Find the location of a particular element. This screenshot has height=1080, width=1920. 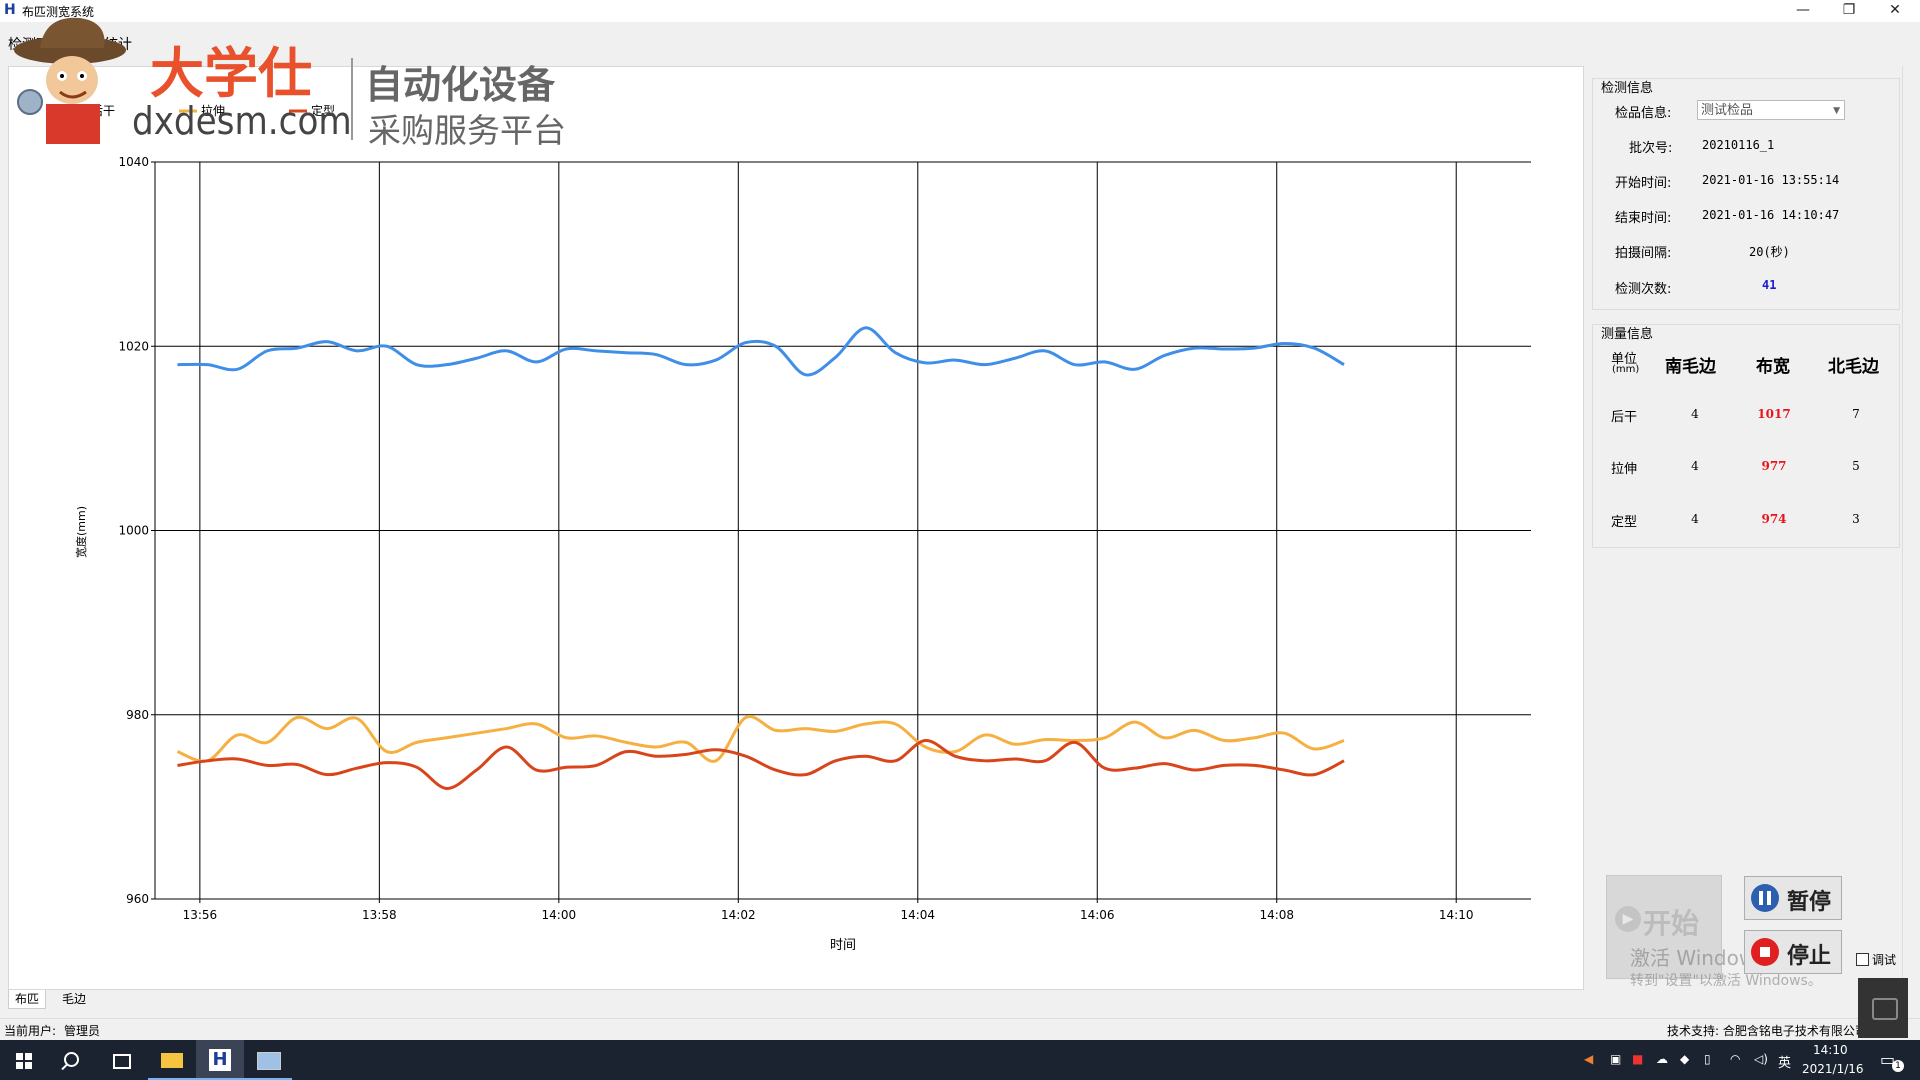

speaker-warning-icon: ◀ is located at coordinates (1588, 1059).